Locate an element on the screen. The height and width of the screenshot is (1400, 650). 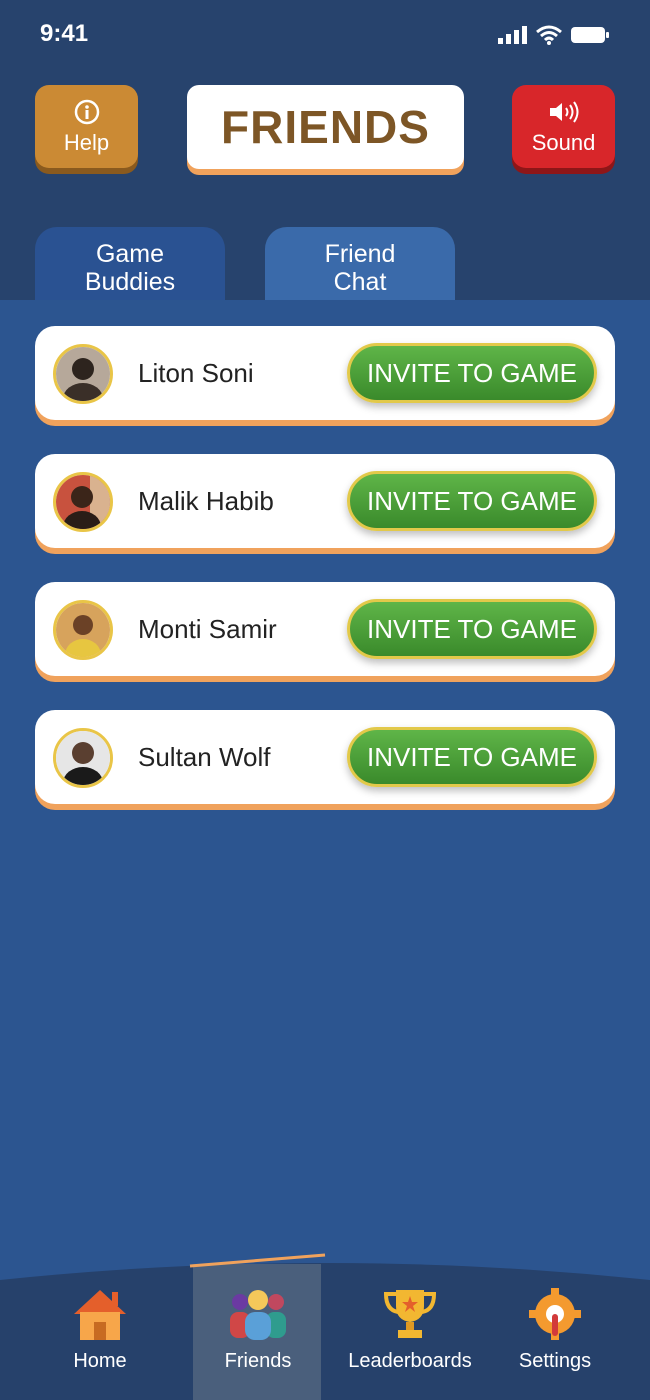
friends-icon is located at coordinates (258, 1315).